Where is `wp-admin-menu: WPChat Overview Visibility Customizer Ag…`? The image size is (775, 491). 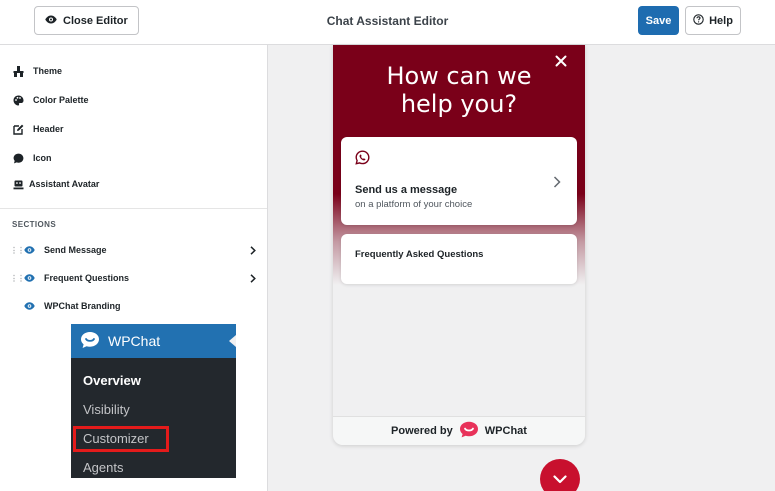
wp-admin-menu: WPChat Overview Visibility Customizer Ag… is located at coordinates (153, 401).